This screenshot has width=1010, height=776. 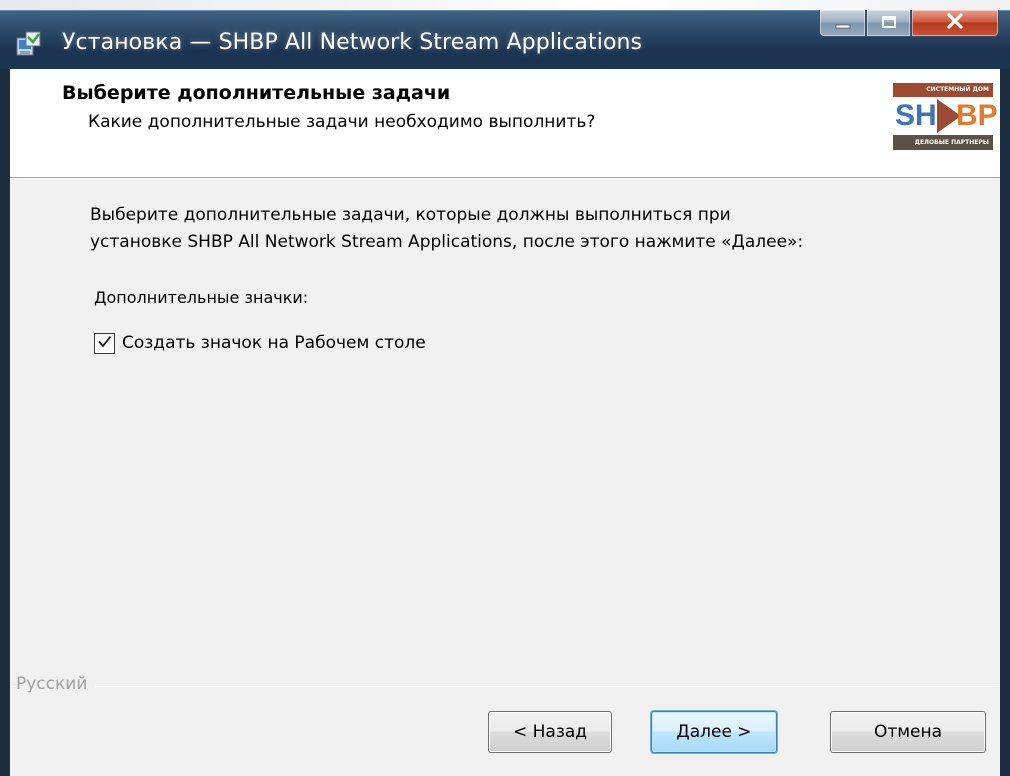 I want to click on language-separator: Русский, so click(x=505, y=687).